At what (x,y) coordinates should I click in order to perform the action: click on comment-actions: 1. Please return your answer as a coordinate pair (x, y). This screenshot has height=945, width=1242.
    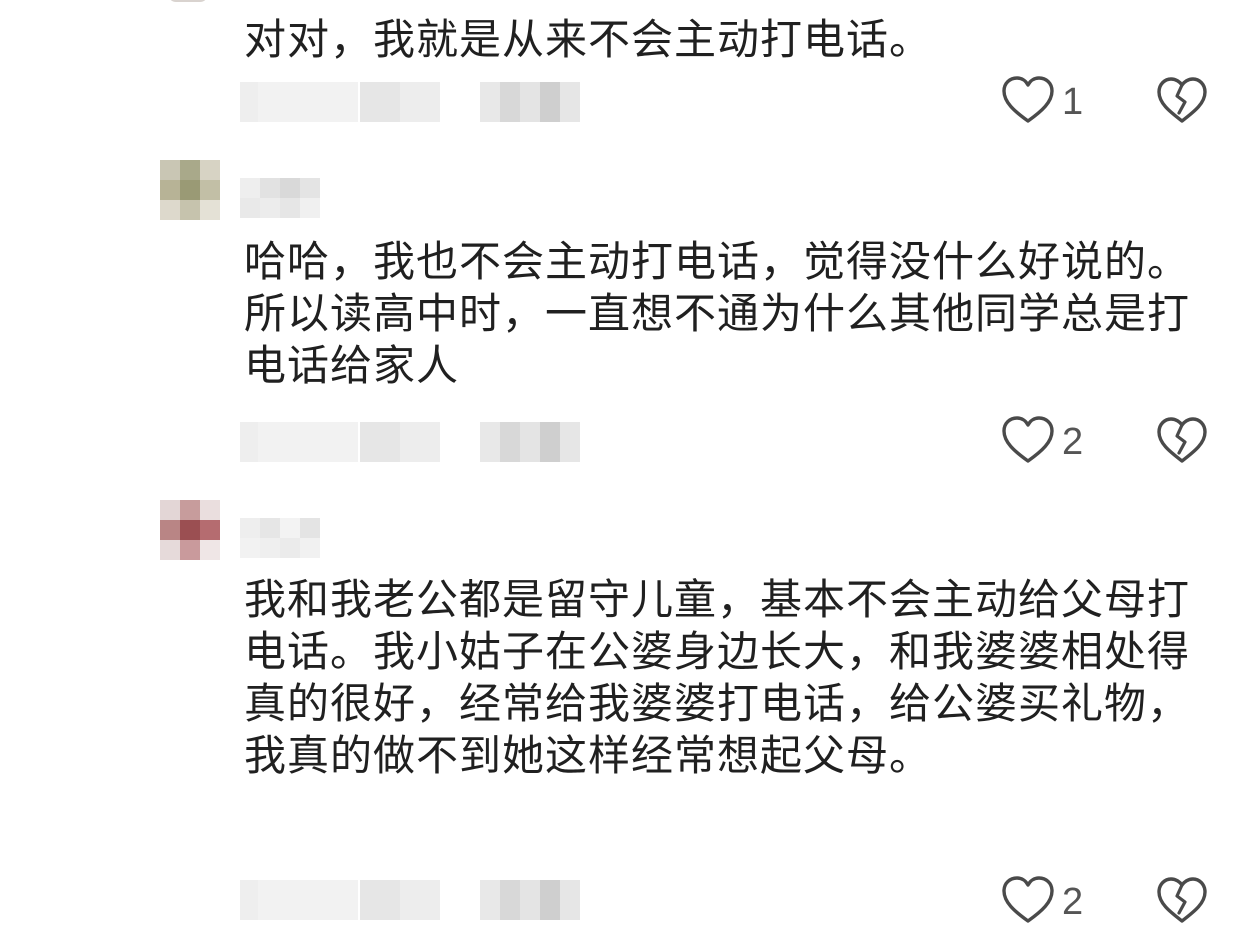
    Looking at the image, I should click on (1110, 102).